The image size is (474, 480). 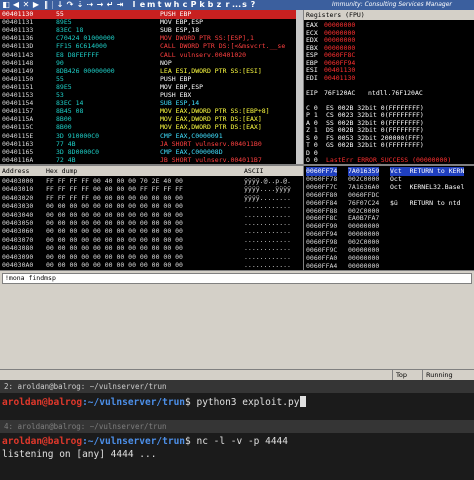 I want to click on toolbar-letter-button: s, so click(x=245, y=5).